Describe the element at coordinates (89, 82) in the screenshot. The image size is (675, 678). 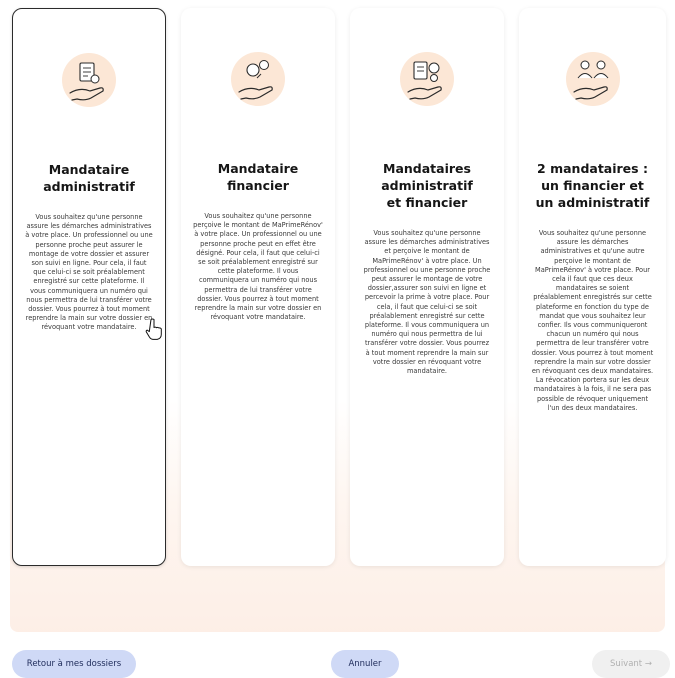
I see `documents-hand-icon` at that location.